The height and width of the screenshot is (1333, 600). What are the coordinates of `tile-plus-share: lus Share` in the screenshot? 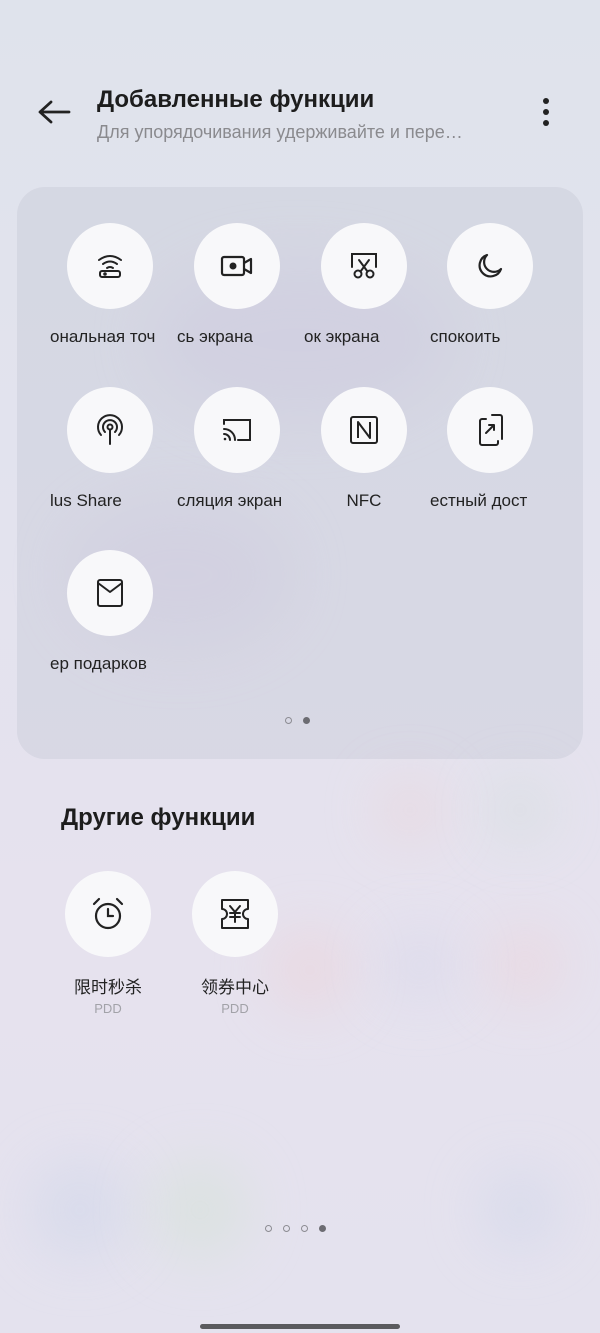 It's located at (110, 452).